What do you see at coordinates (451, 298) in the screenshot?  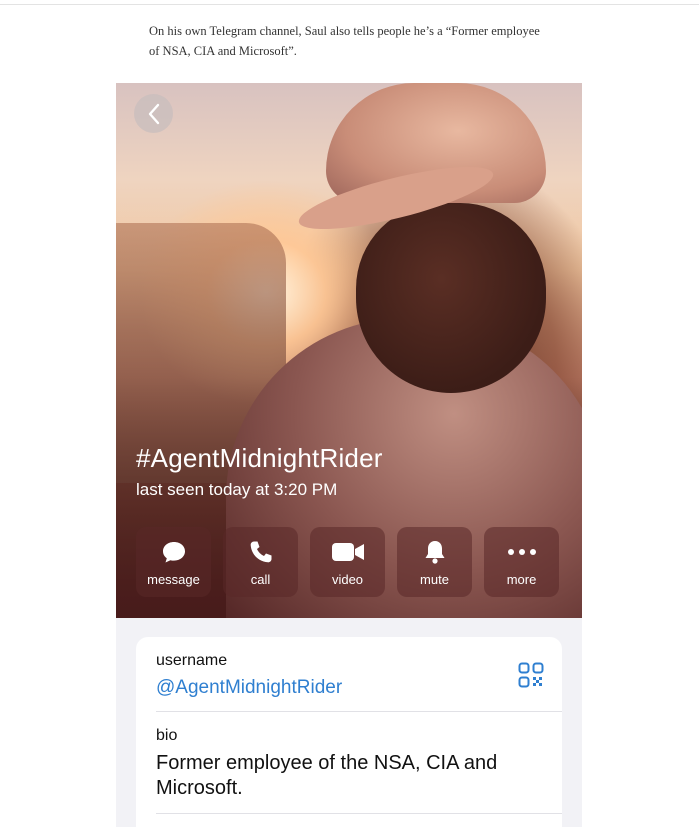 I see `photo-person-head` at bounding box center [451, 298].